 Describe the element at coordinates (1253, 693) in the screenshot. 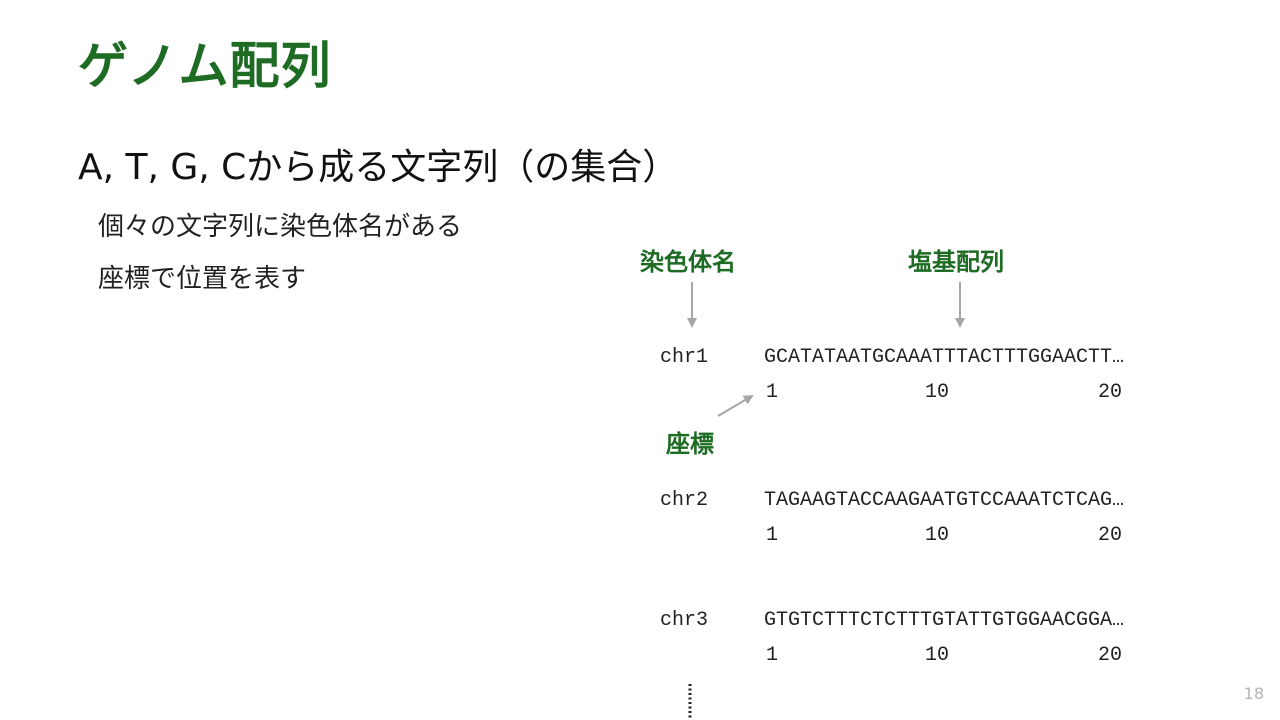

I see `page-number: 18` at that location.